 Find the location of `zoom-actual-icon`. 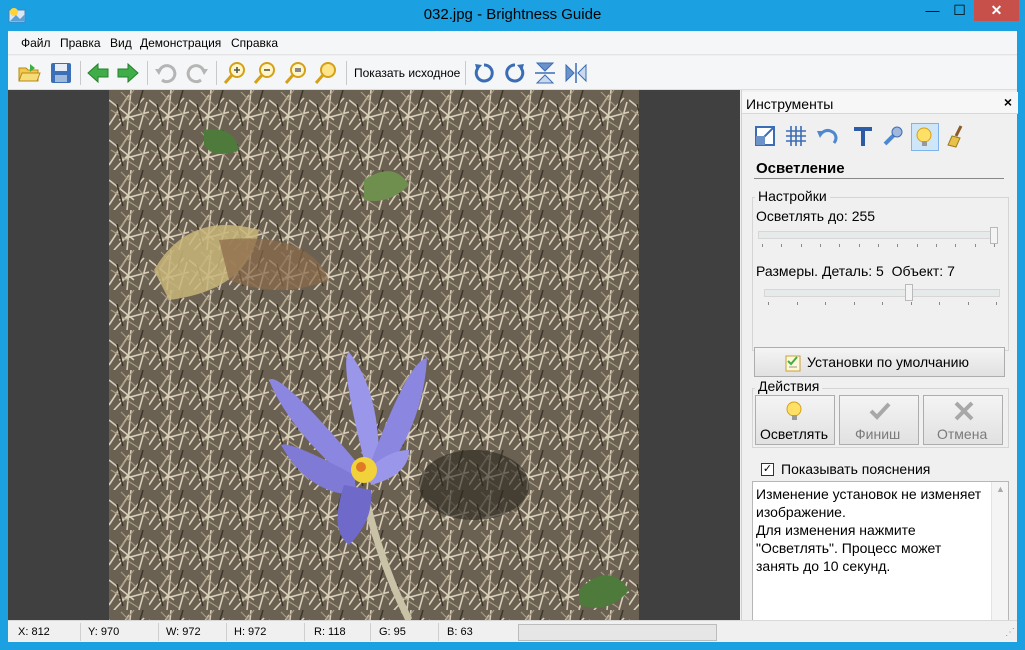

zoom-actual-icon is located at coordinates (326, 73).